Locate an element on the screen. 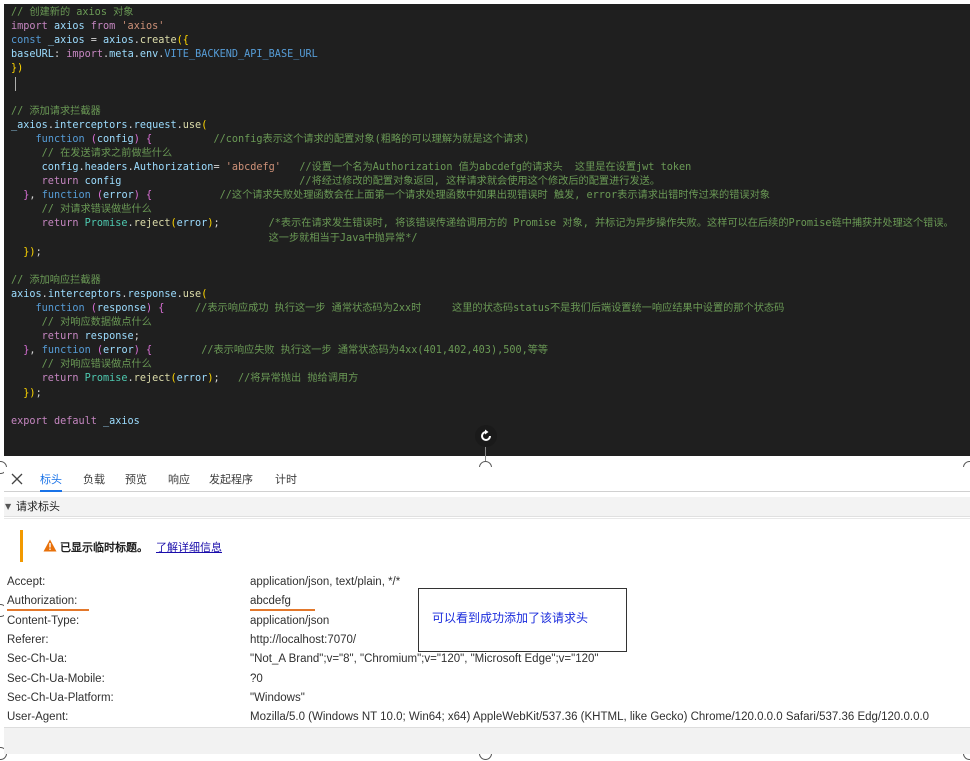  tab-payload: 负载 is located at coordinates (94, 481).